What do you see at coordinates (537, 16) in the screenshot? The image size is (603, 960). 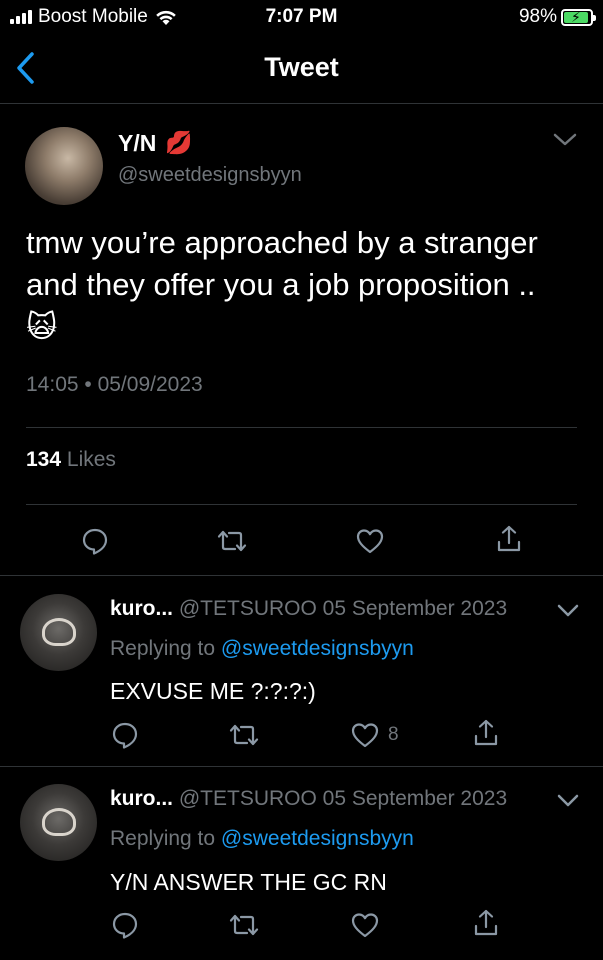 I see `battery-percent: 98%` at bounding box center [537, 16].